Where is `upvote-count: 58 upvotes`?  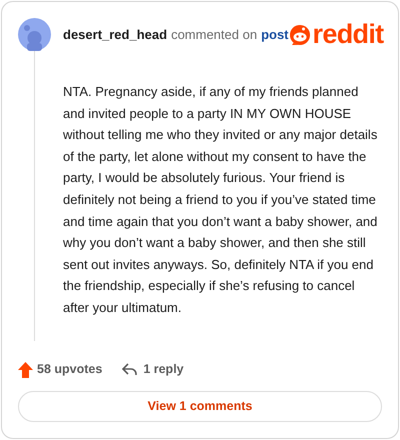
upvote-count: 58 upvotes is located at coordinates (69, 369).